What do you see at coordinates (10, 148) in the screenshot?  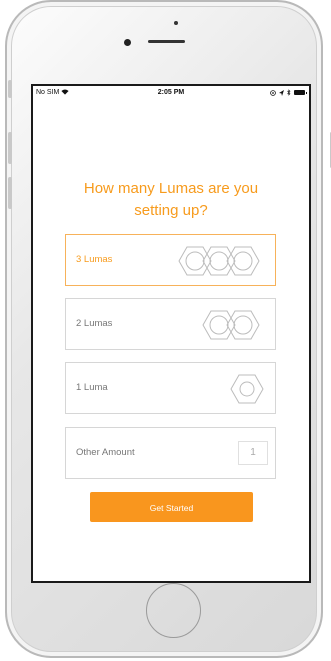 I see `volume-up-button` at bounding box center [10, 148].